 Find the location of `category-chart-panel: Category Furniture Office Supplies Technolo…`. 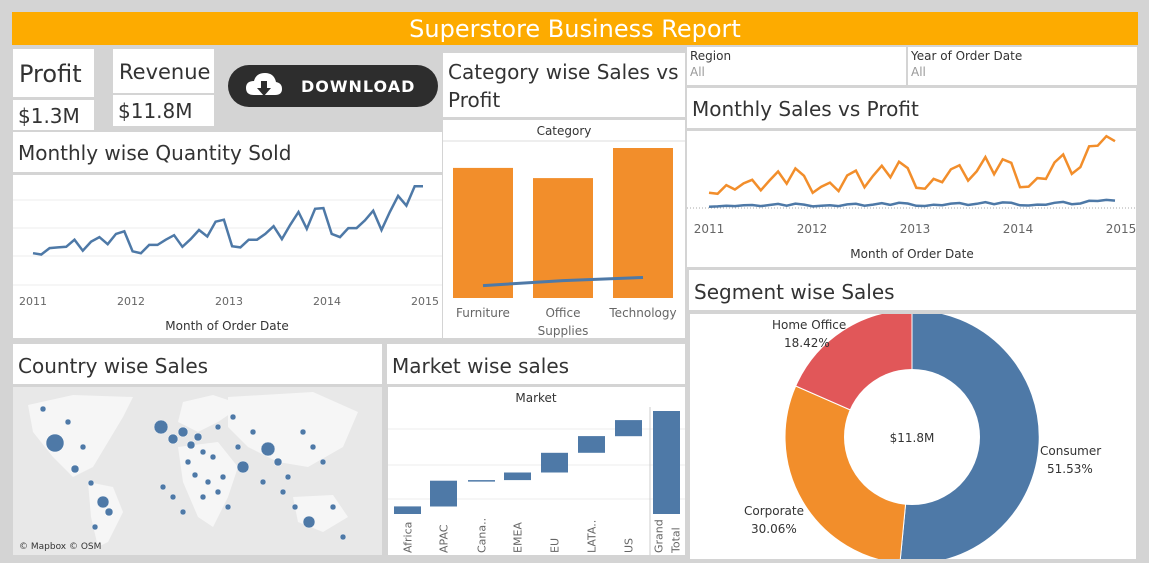

category-chart-panel: Category Furniture Office Supplies Technolo… is located at coordinates (564, 229).